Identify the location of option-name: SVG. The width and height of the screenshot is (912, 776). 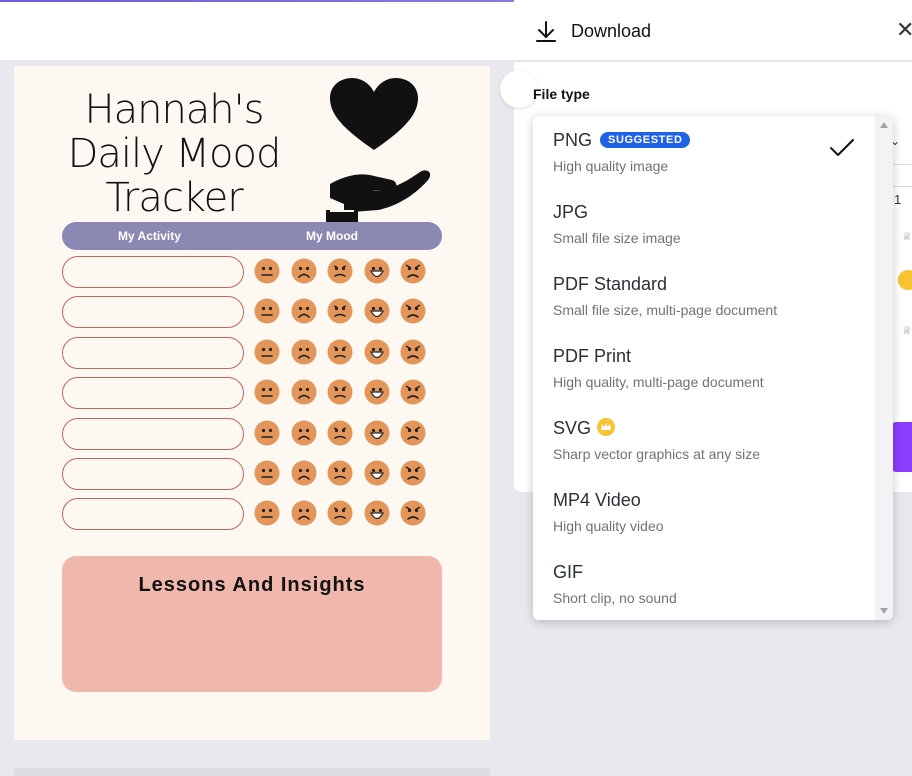
(584, 428).